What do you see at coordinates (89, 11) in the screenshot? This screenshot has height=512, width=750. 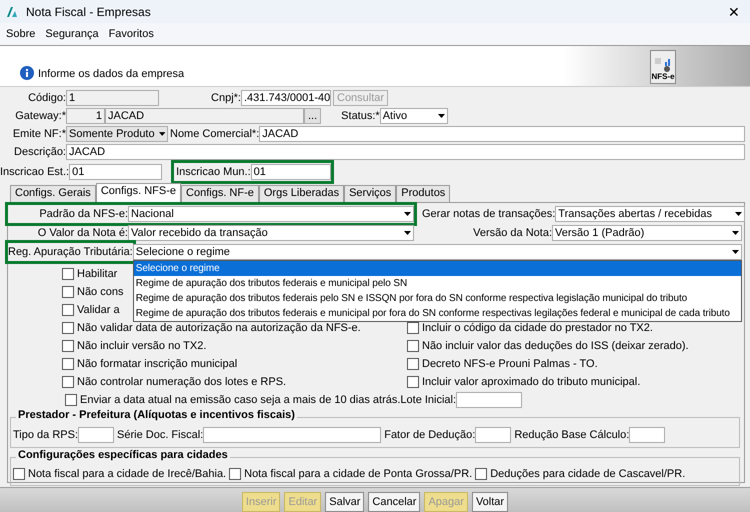 I see `window-title: Nota Fiscal - Empresas` at bounding box center [89, 11].